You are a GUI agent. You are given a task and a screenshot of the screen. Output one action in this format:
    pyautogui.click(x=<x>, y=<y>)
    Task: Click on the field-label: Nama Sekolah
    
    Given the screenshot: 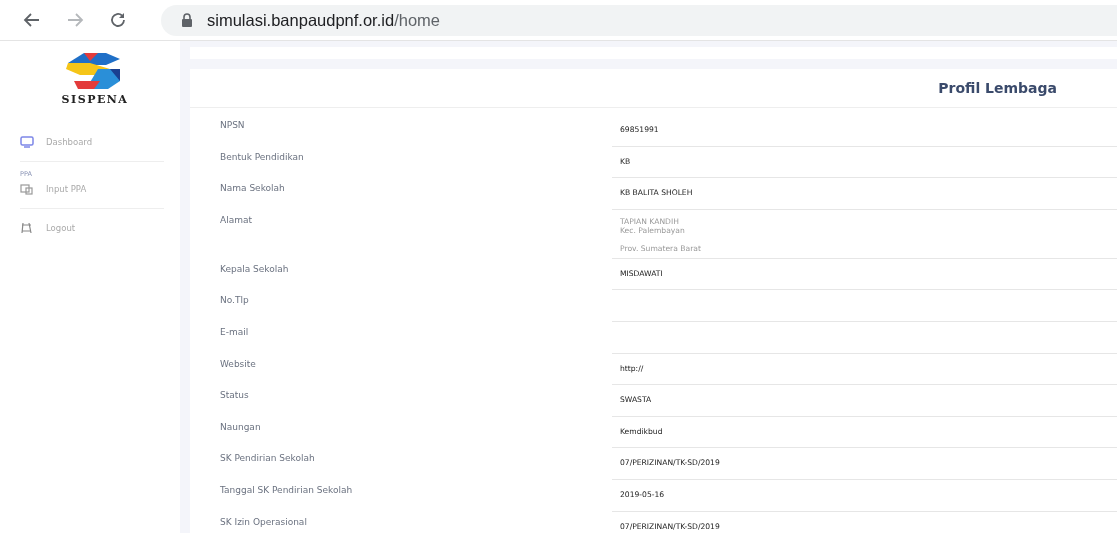 What is the action you would take?
    pyautogui.click(x=253, y=189)
    